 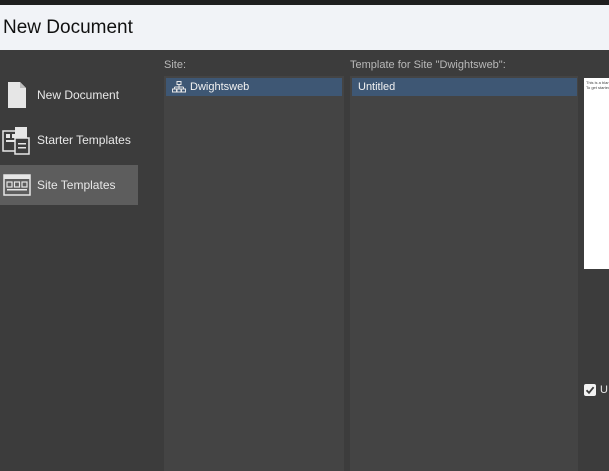 I want to click on checkmark-icon, so click(x=590, y=390).